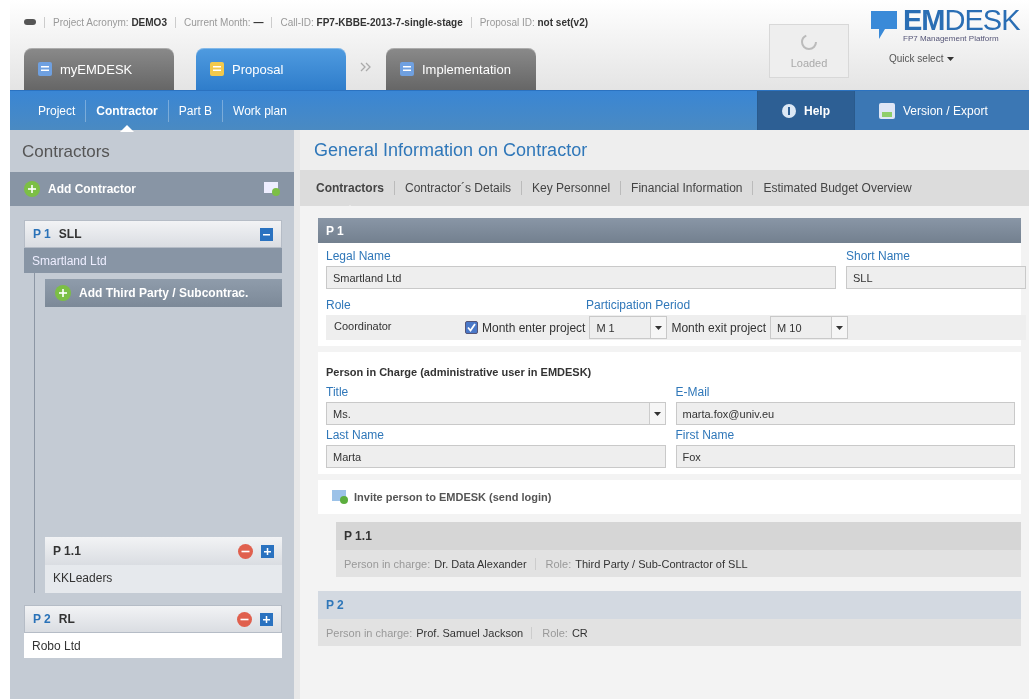 The height and width of the screenshot is (699, 1029). I want to click on double-chevron-icon, so click(366, 67).